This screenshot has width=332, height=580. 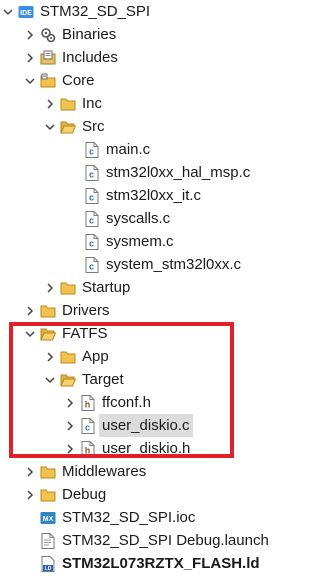 I want to click on launch-file-icon, so click(x=48, y=540).